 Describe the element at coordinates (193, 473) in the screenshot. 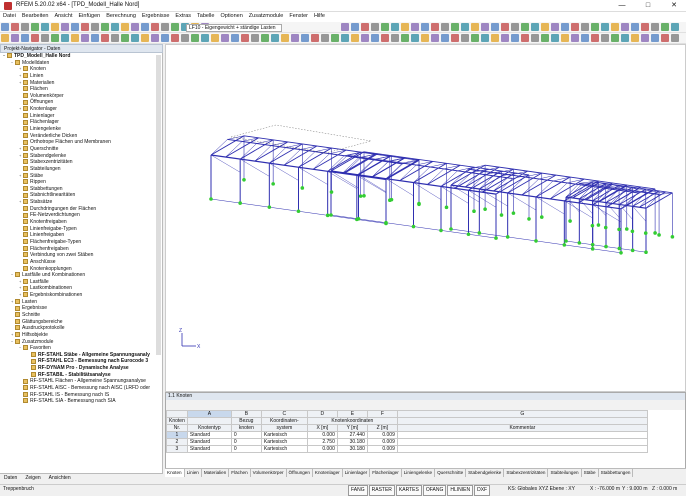

I see `sheet-tab-1: Linien` at that location.